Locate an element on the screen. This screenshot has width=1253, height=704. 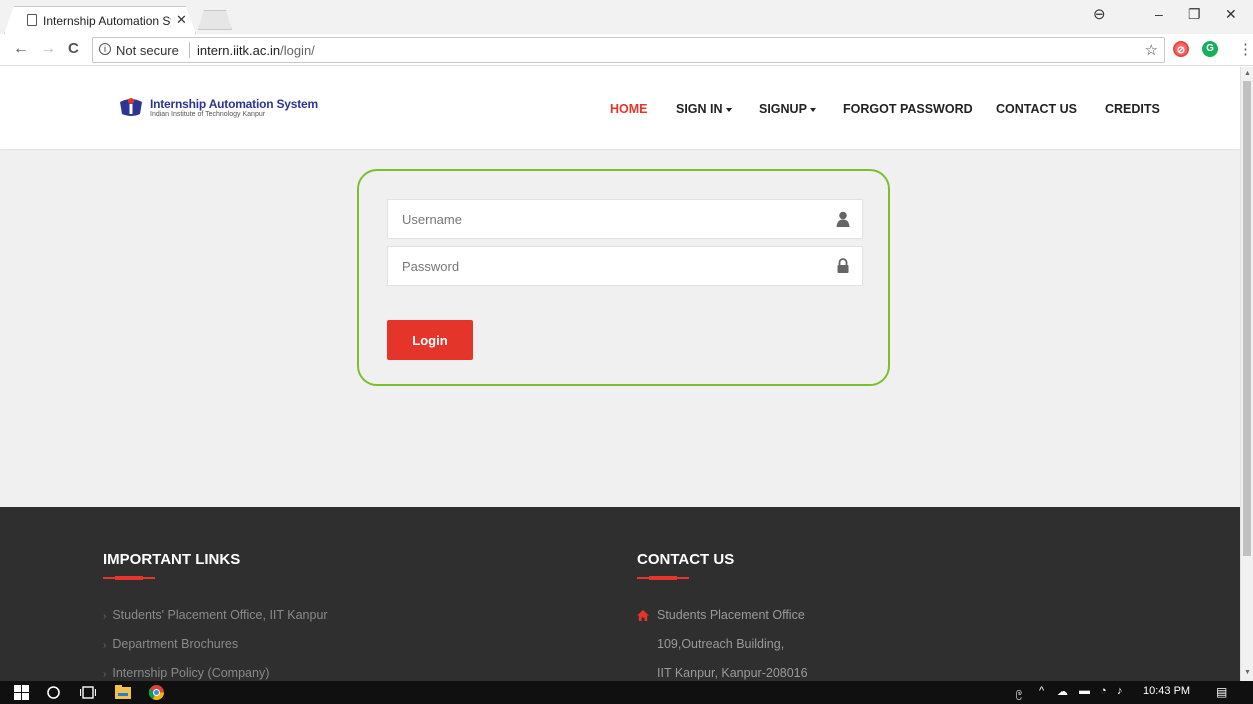
tab-strip: Internship Automation Sy ✕ ⊖ – ❐ ✕ is located at coordinates (626, 17).